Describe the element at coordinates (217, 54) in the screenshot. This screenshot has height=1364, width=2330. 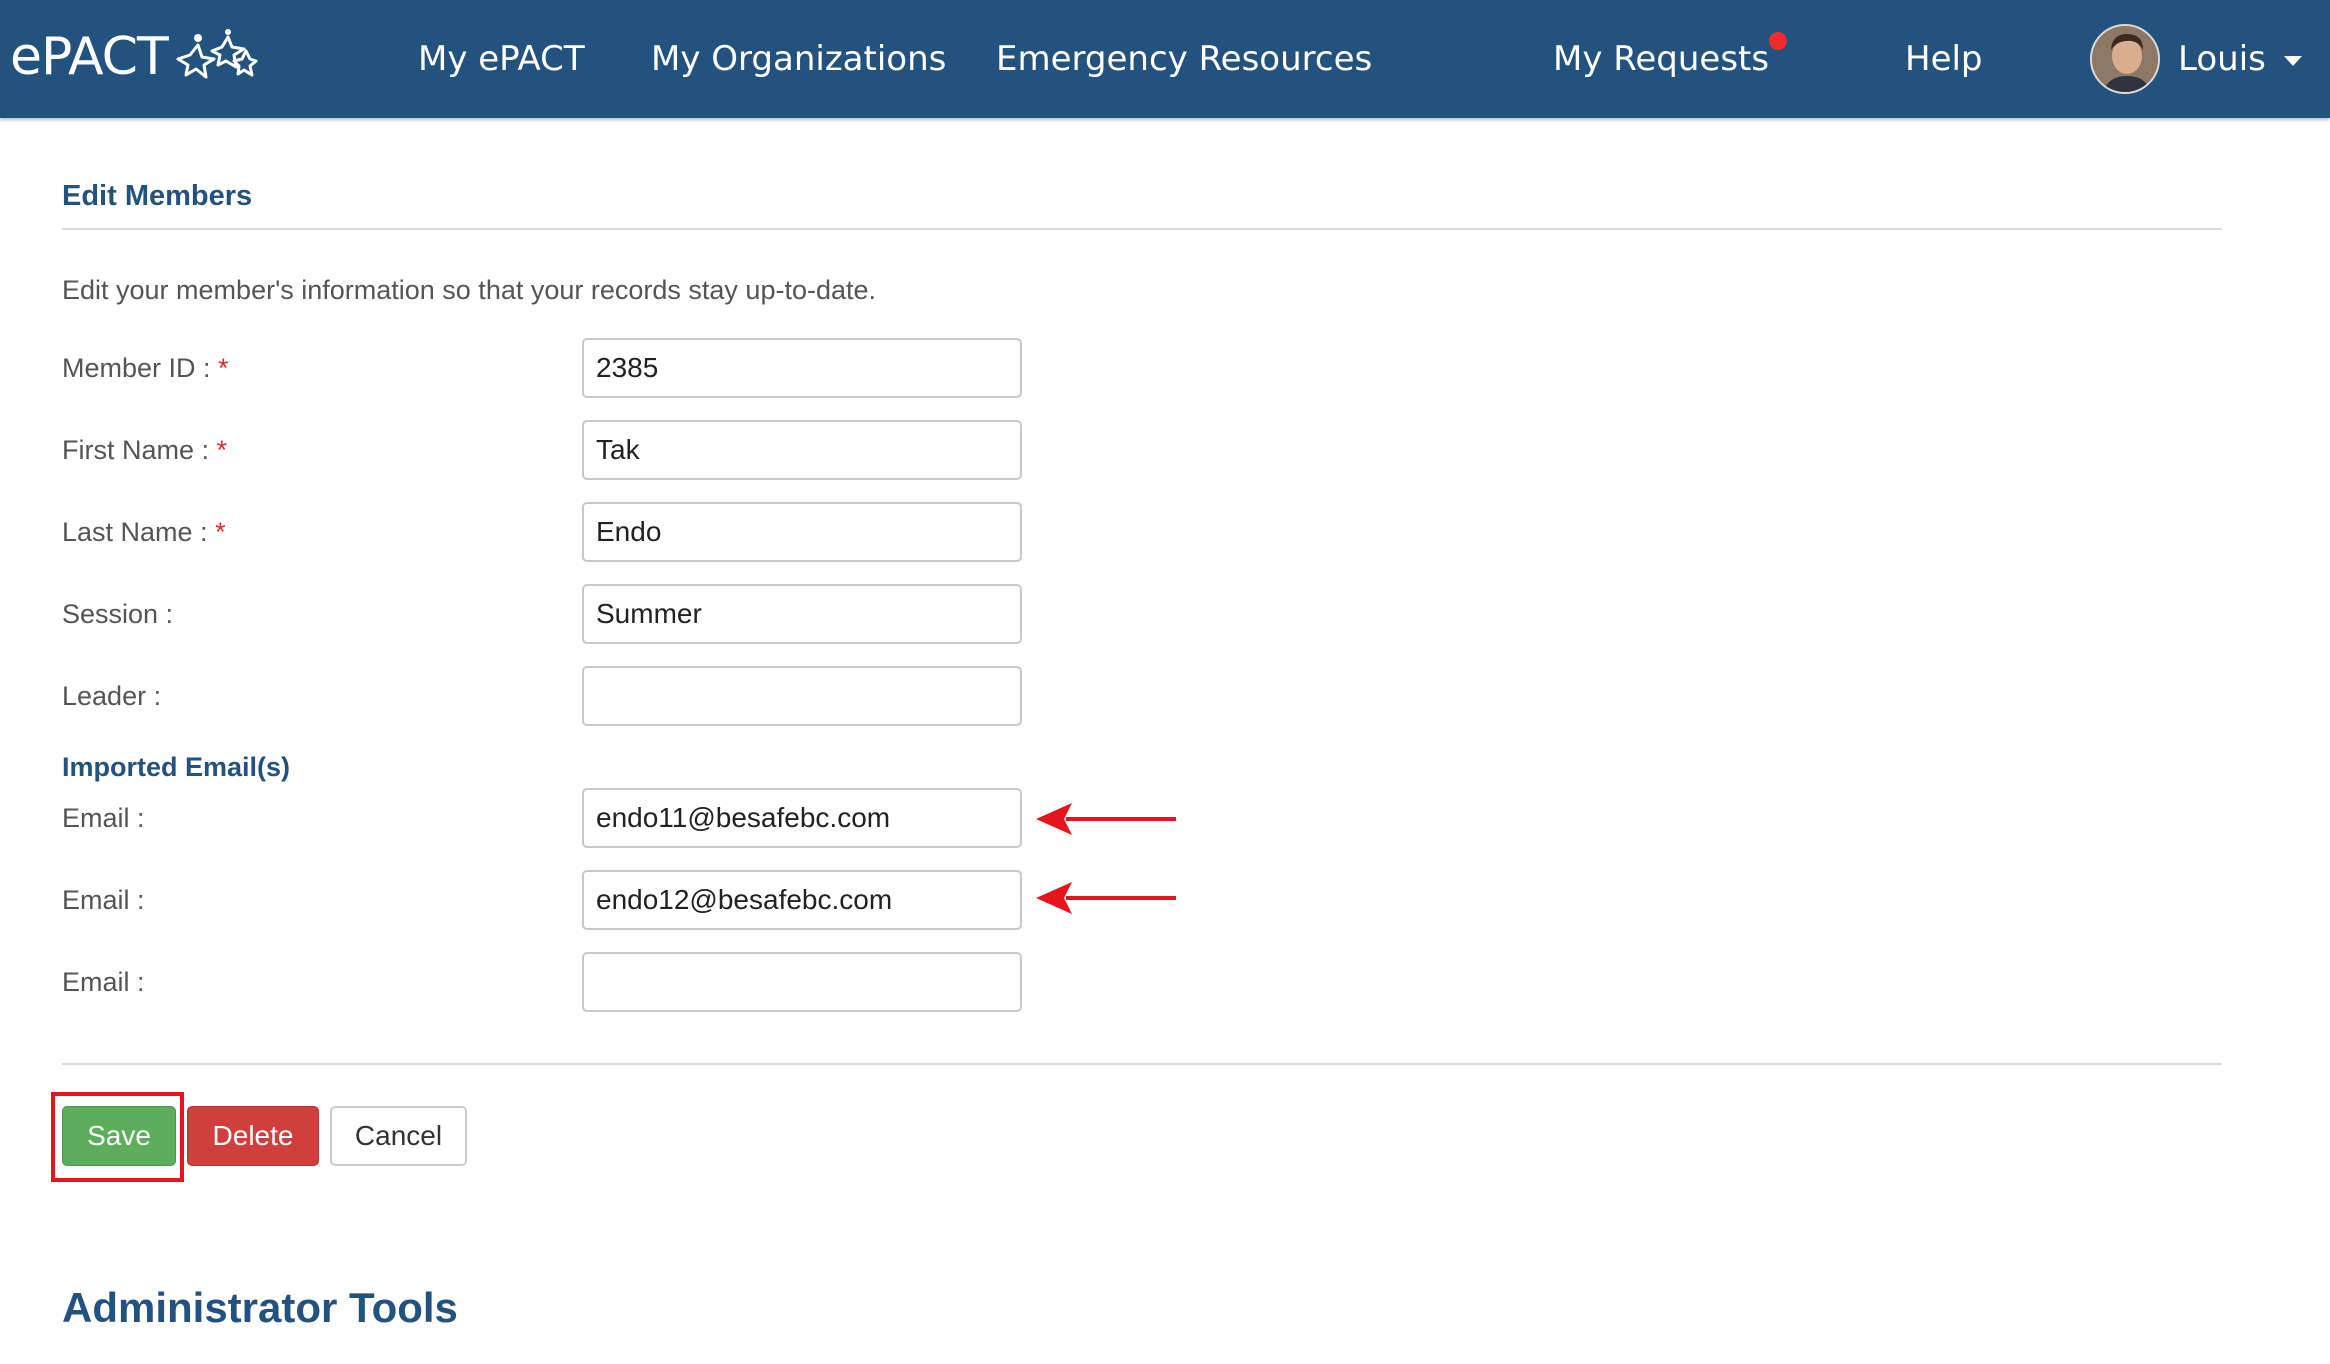
I see `people-stars-icon` at that location.